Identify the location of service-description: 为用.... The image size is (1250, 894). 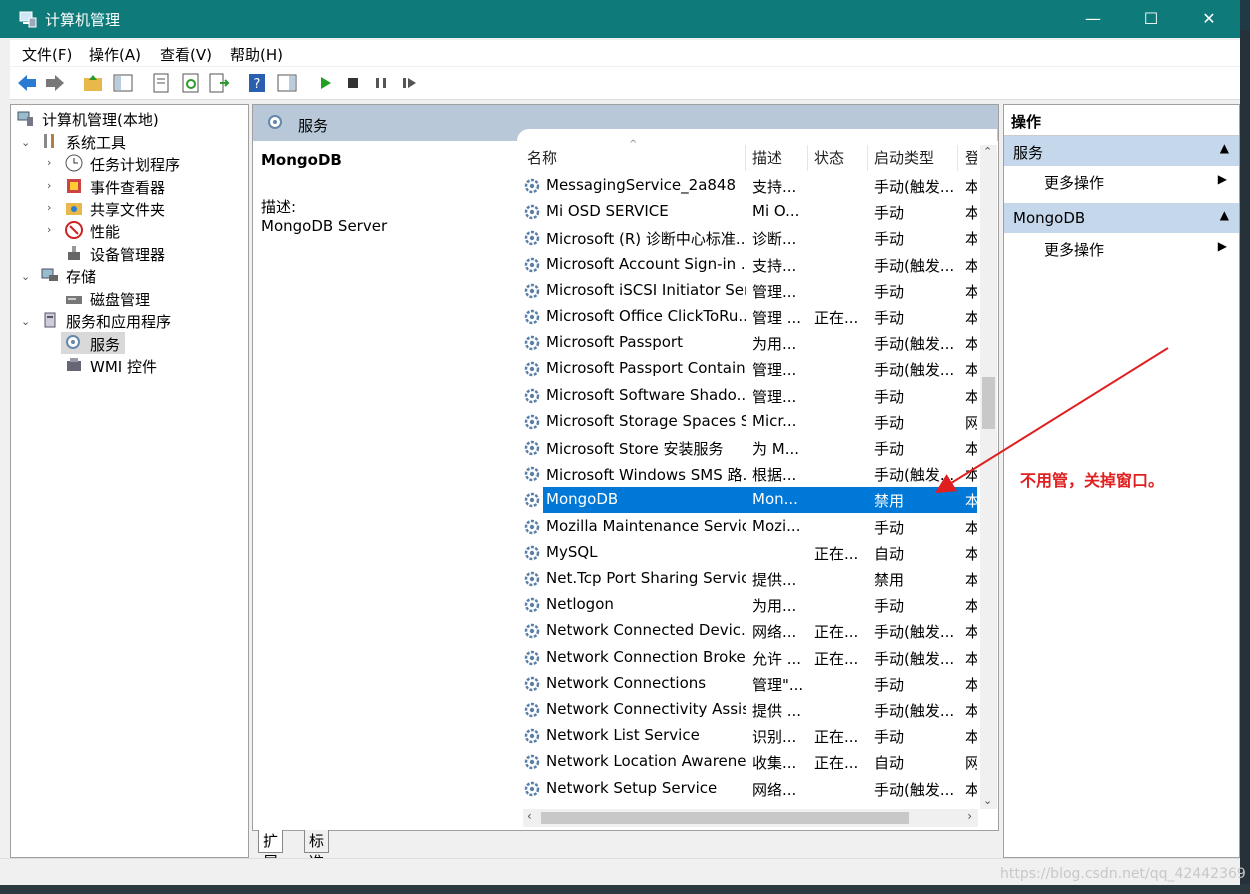
(774, 606).